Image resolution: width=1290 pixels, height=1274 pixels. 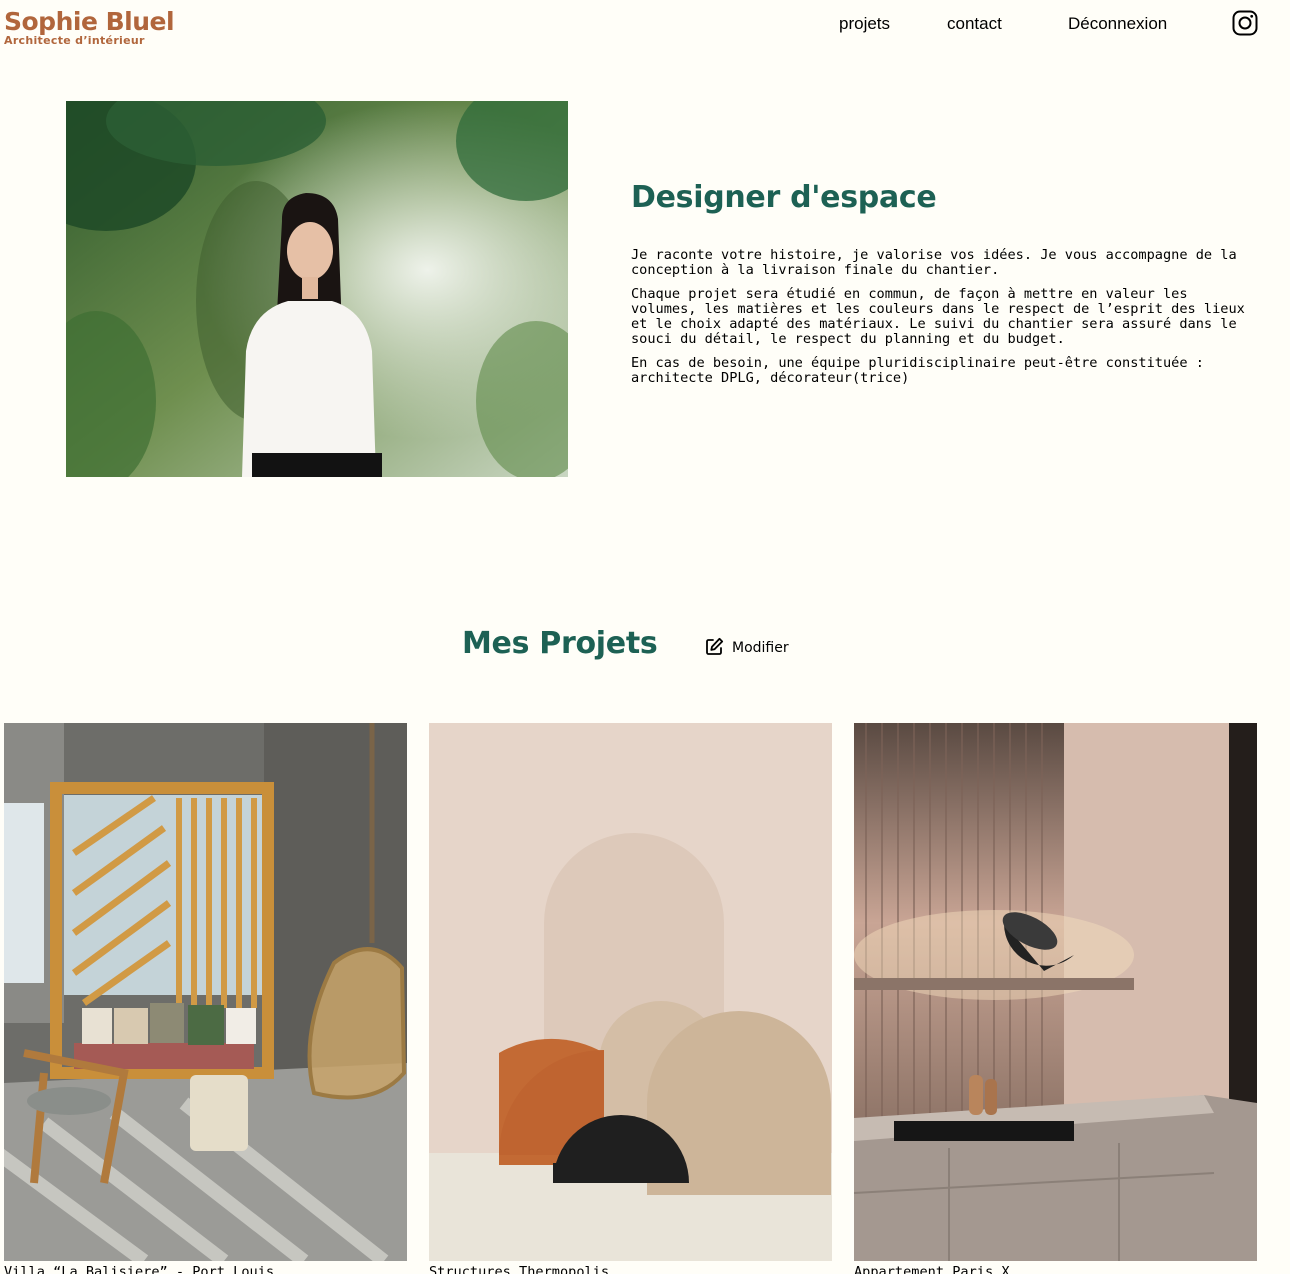 I want to click on nav-link-deconnexion: Déconnexion, so click(x=1117, y=24).